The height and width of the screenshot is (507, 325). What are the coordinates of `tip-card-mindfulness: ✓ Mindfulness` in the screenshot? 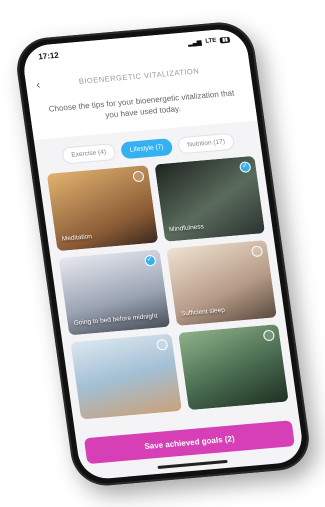 It's located at (209, 197).